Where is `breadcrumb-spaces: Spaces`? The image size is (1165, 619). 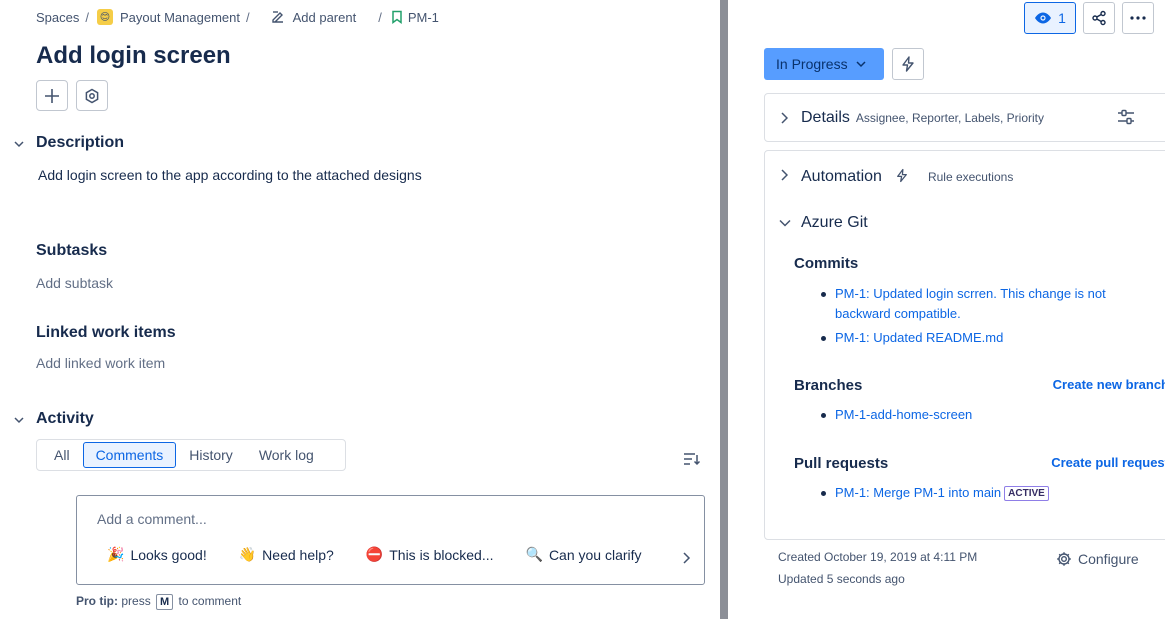
breadcrumb-spaces: Spaces is located at coordinates (57, 17).